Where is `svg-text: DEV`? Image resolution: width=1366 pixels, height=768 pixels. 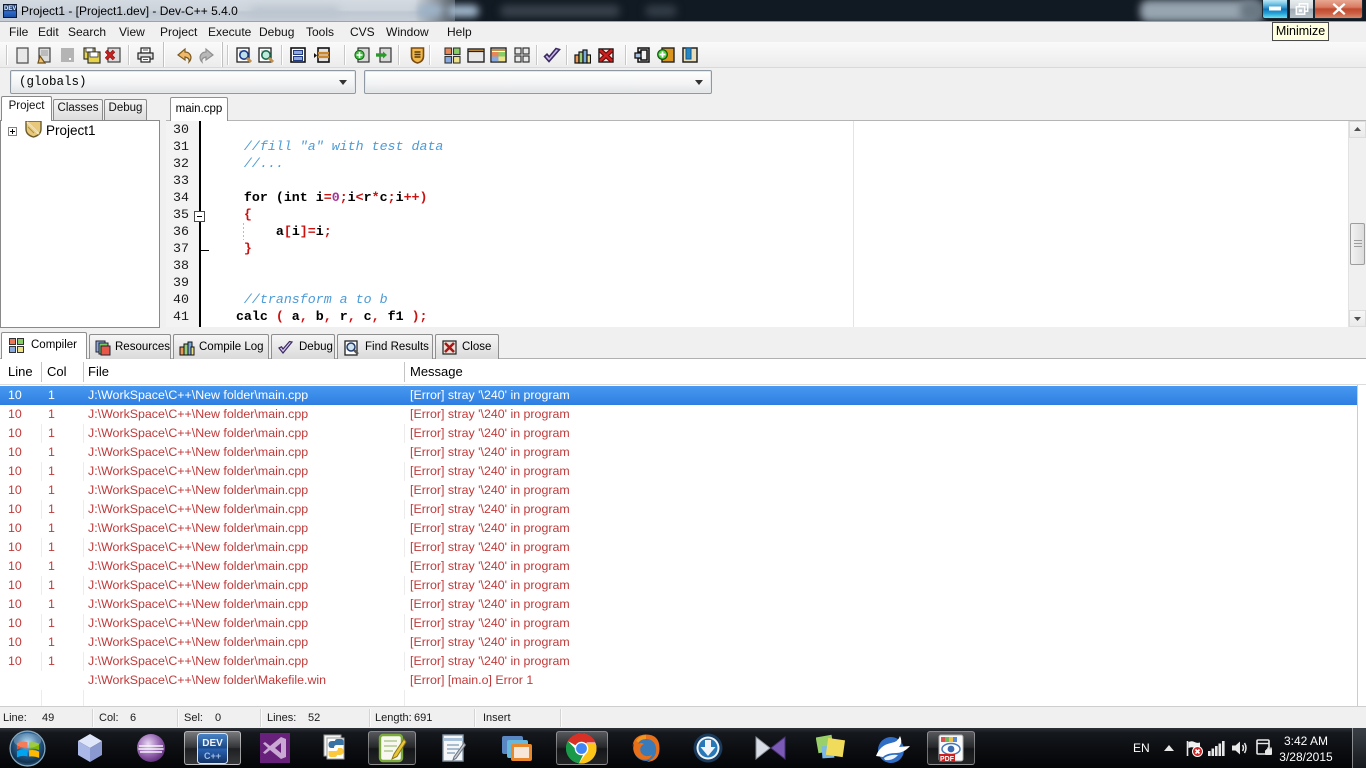
svg-text: DEV is located at coordinates (212, 743).